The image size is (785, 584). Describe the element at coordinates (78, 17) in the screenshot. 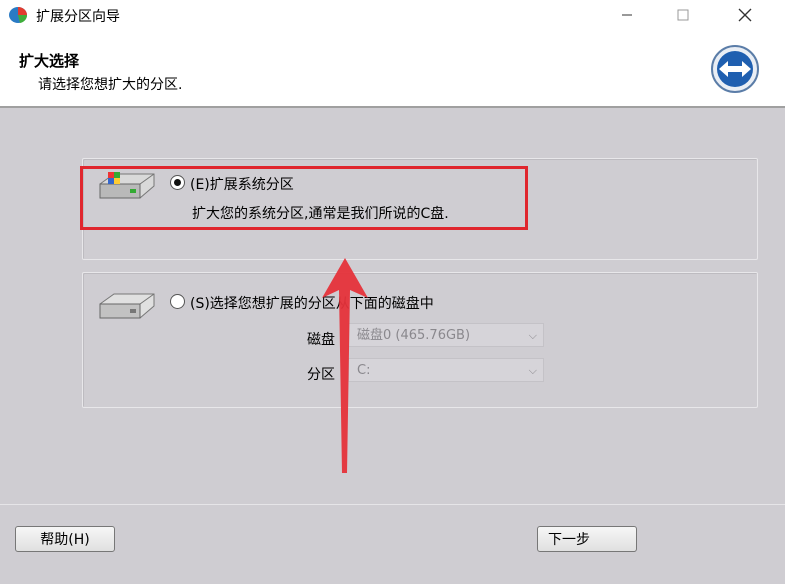

I see `window-title: 扩展分区向导` at that location.